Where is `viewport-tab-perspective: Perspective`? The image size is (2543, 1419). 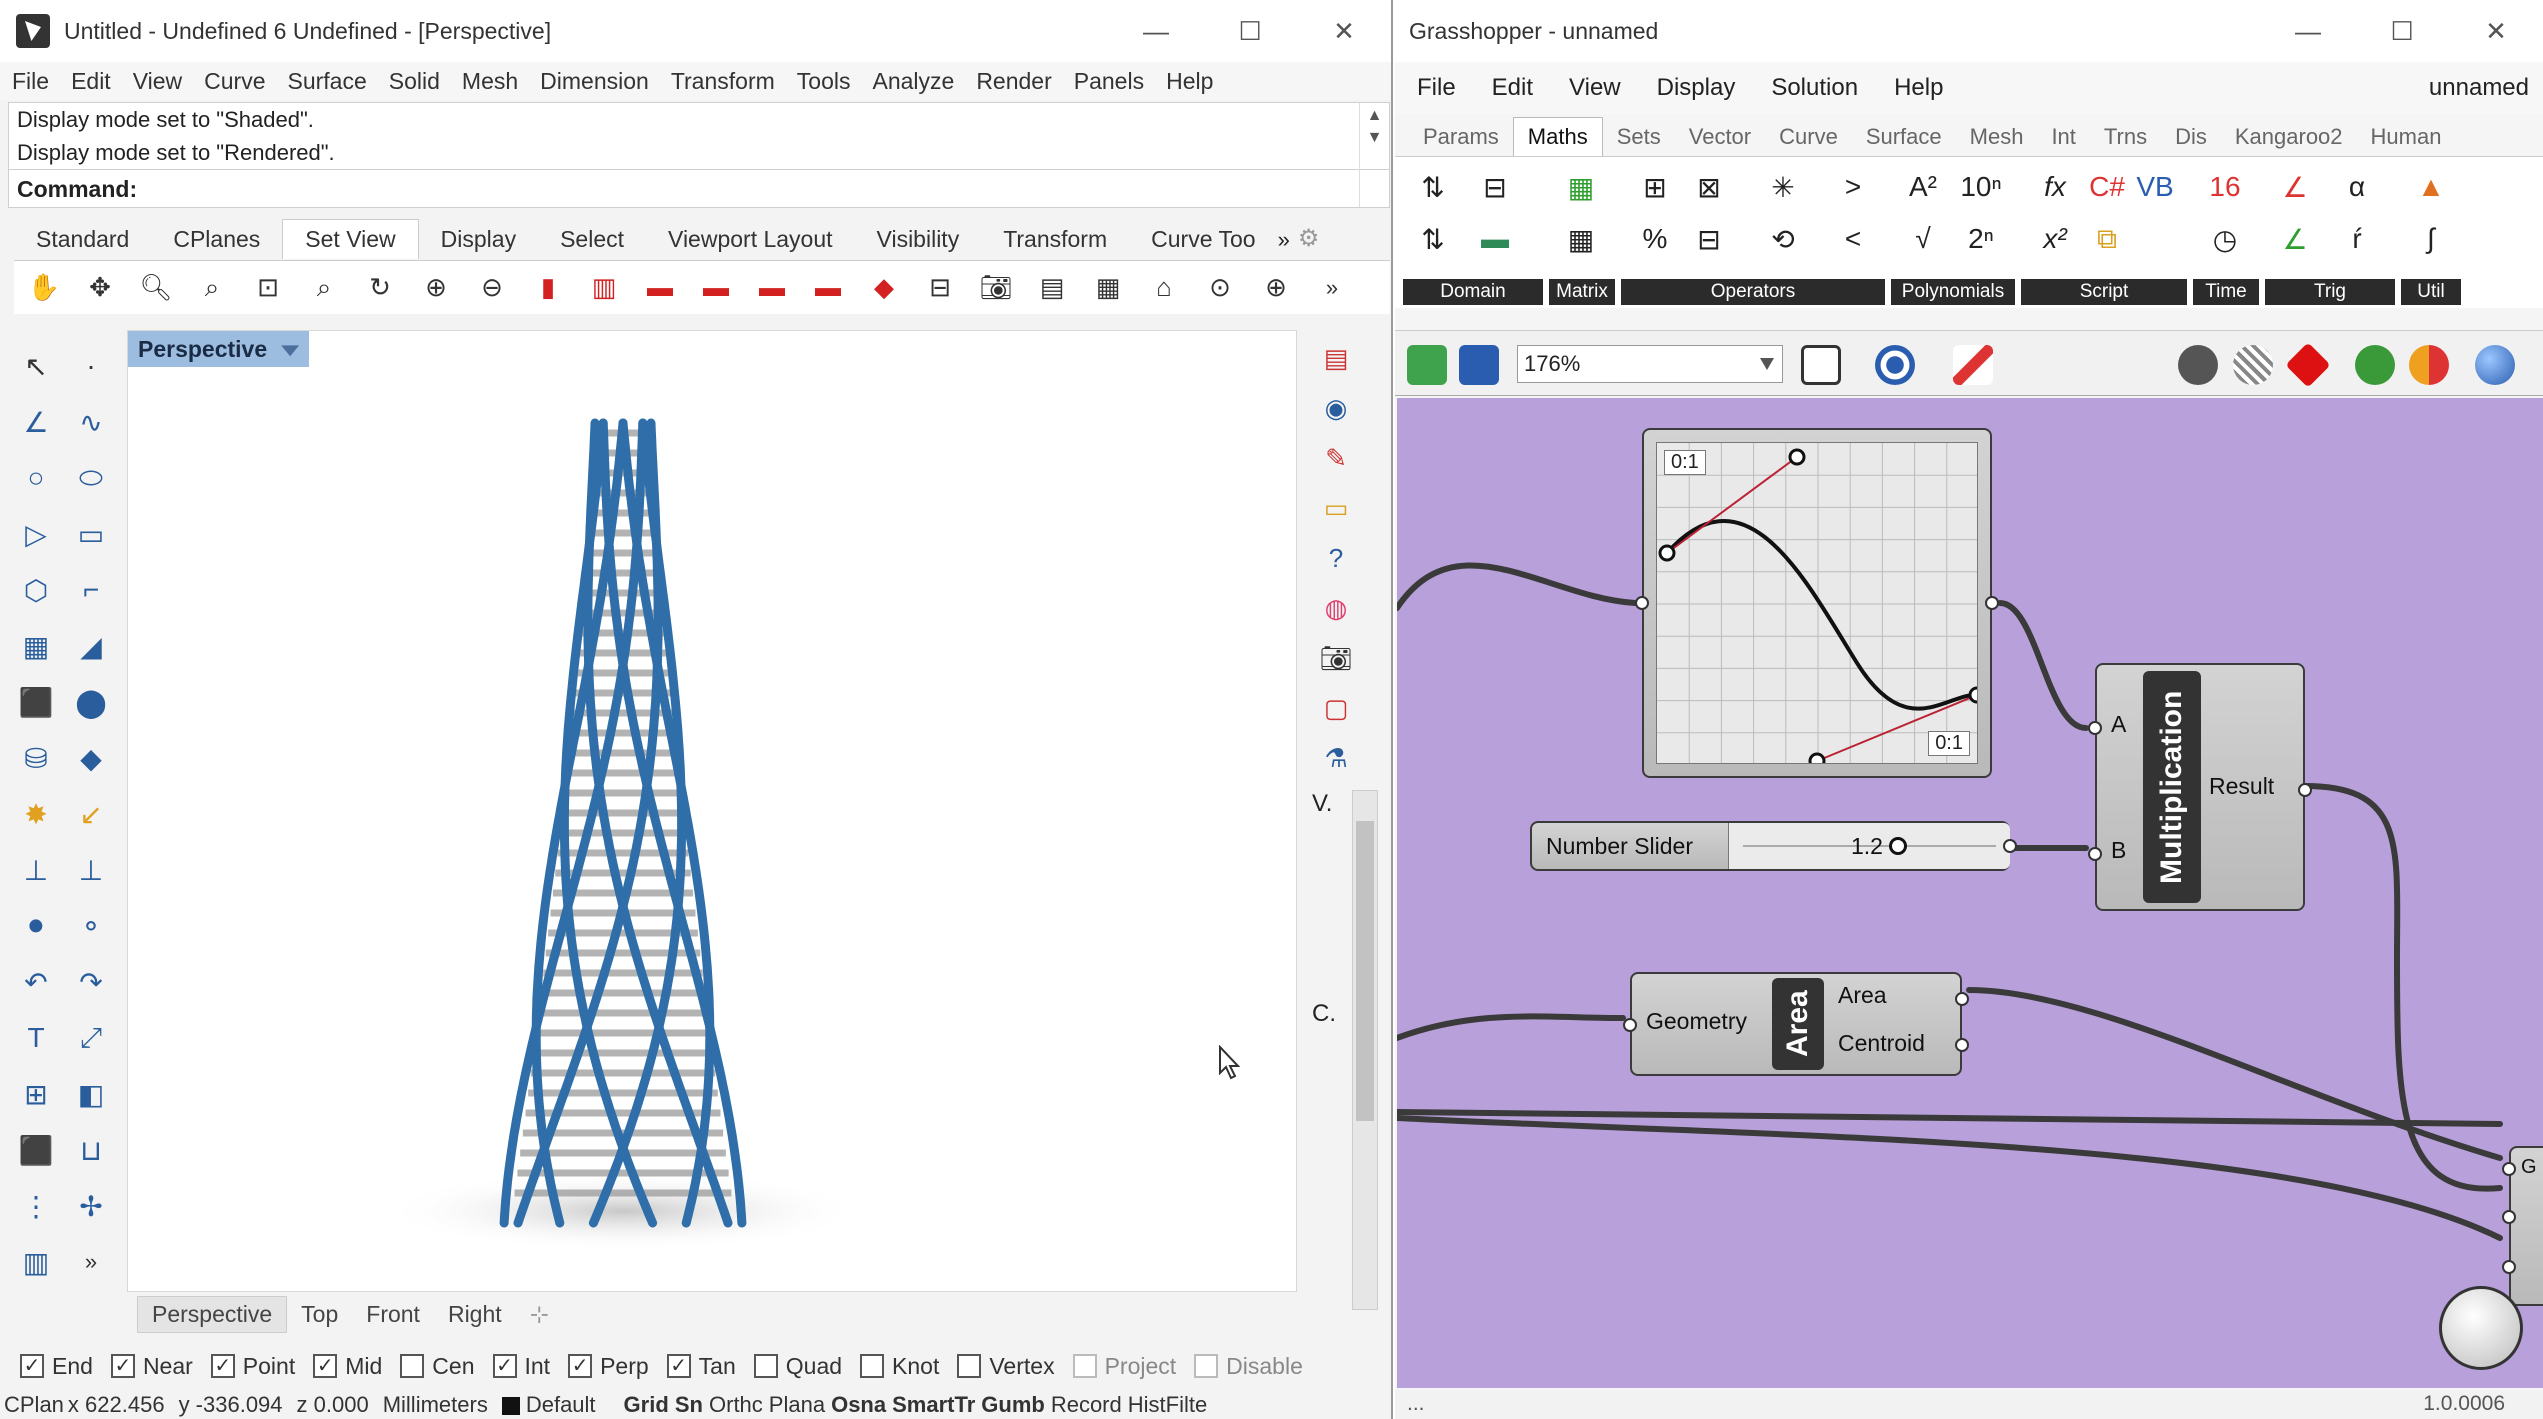
viewport-tab-perspective: Perspective is located at coordinates (212, 1314).